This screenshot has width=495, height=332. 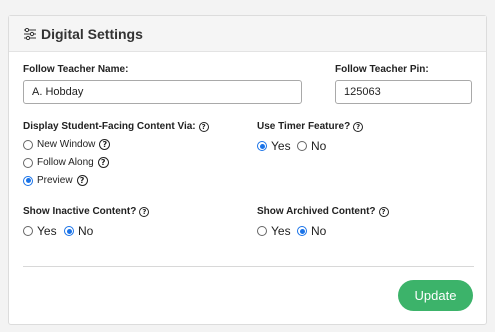 I want to click on inactive-label: Show Inactive Content? ?, so click(x=86, y=211).